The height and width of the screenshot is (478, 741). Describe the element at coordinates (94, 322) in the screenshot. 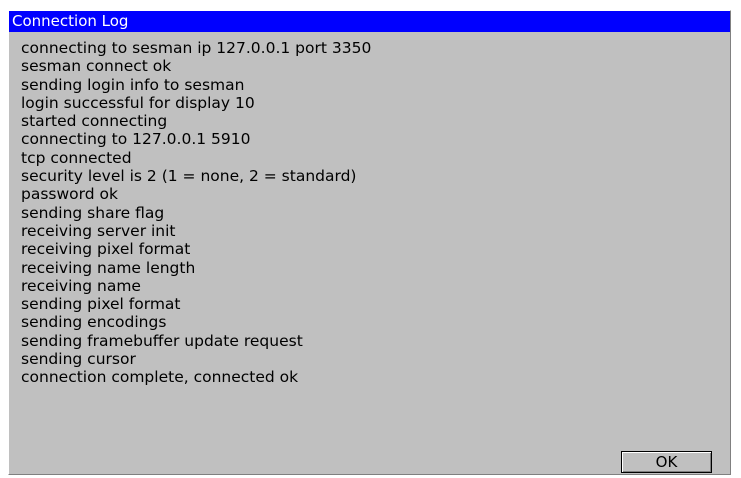

I see `log-line: sending encodings` at that location.